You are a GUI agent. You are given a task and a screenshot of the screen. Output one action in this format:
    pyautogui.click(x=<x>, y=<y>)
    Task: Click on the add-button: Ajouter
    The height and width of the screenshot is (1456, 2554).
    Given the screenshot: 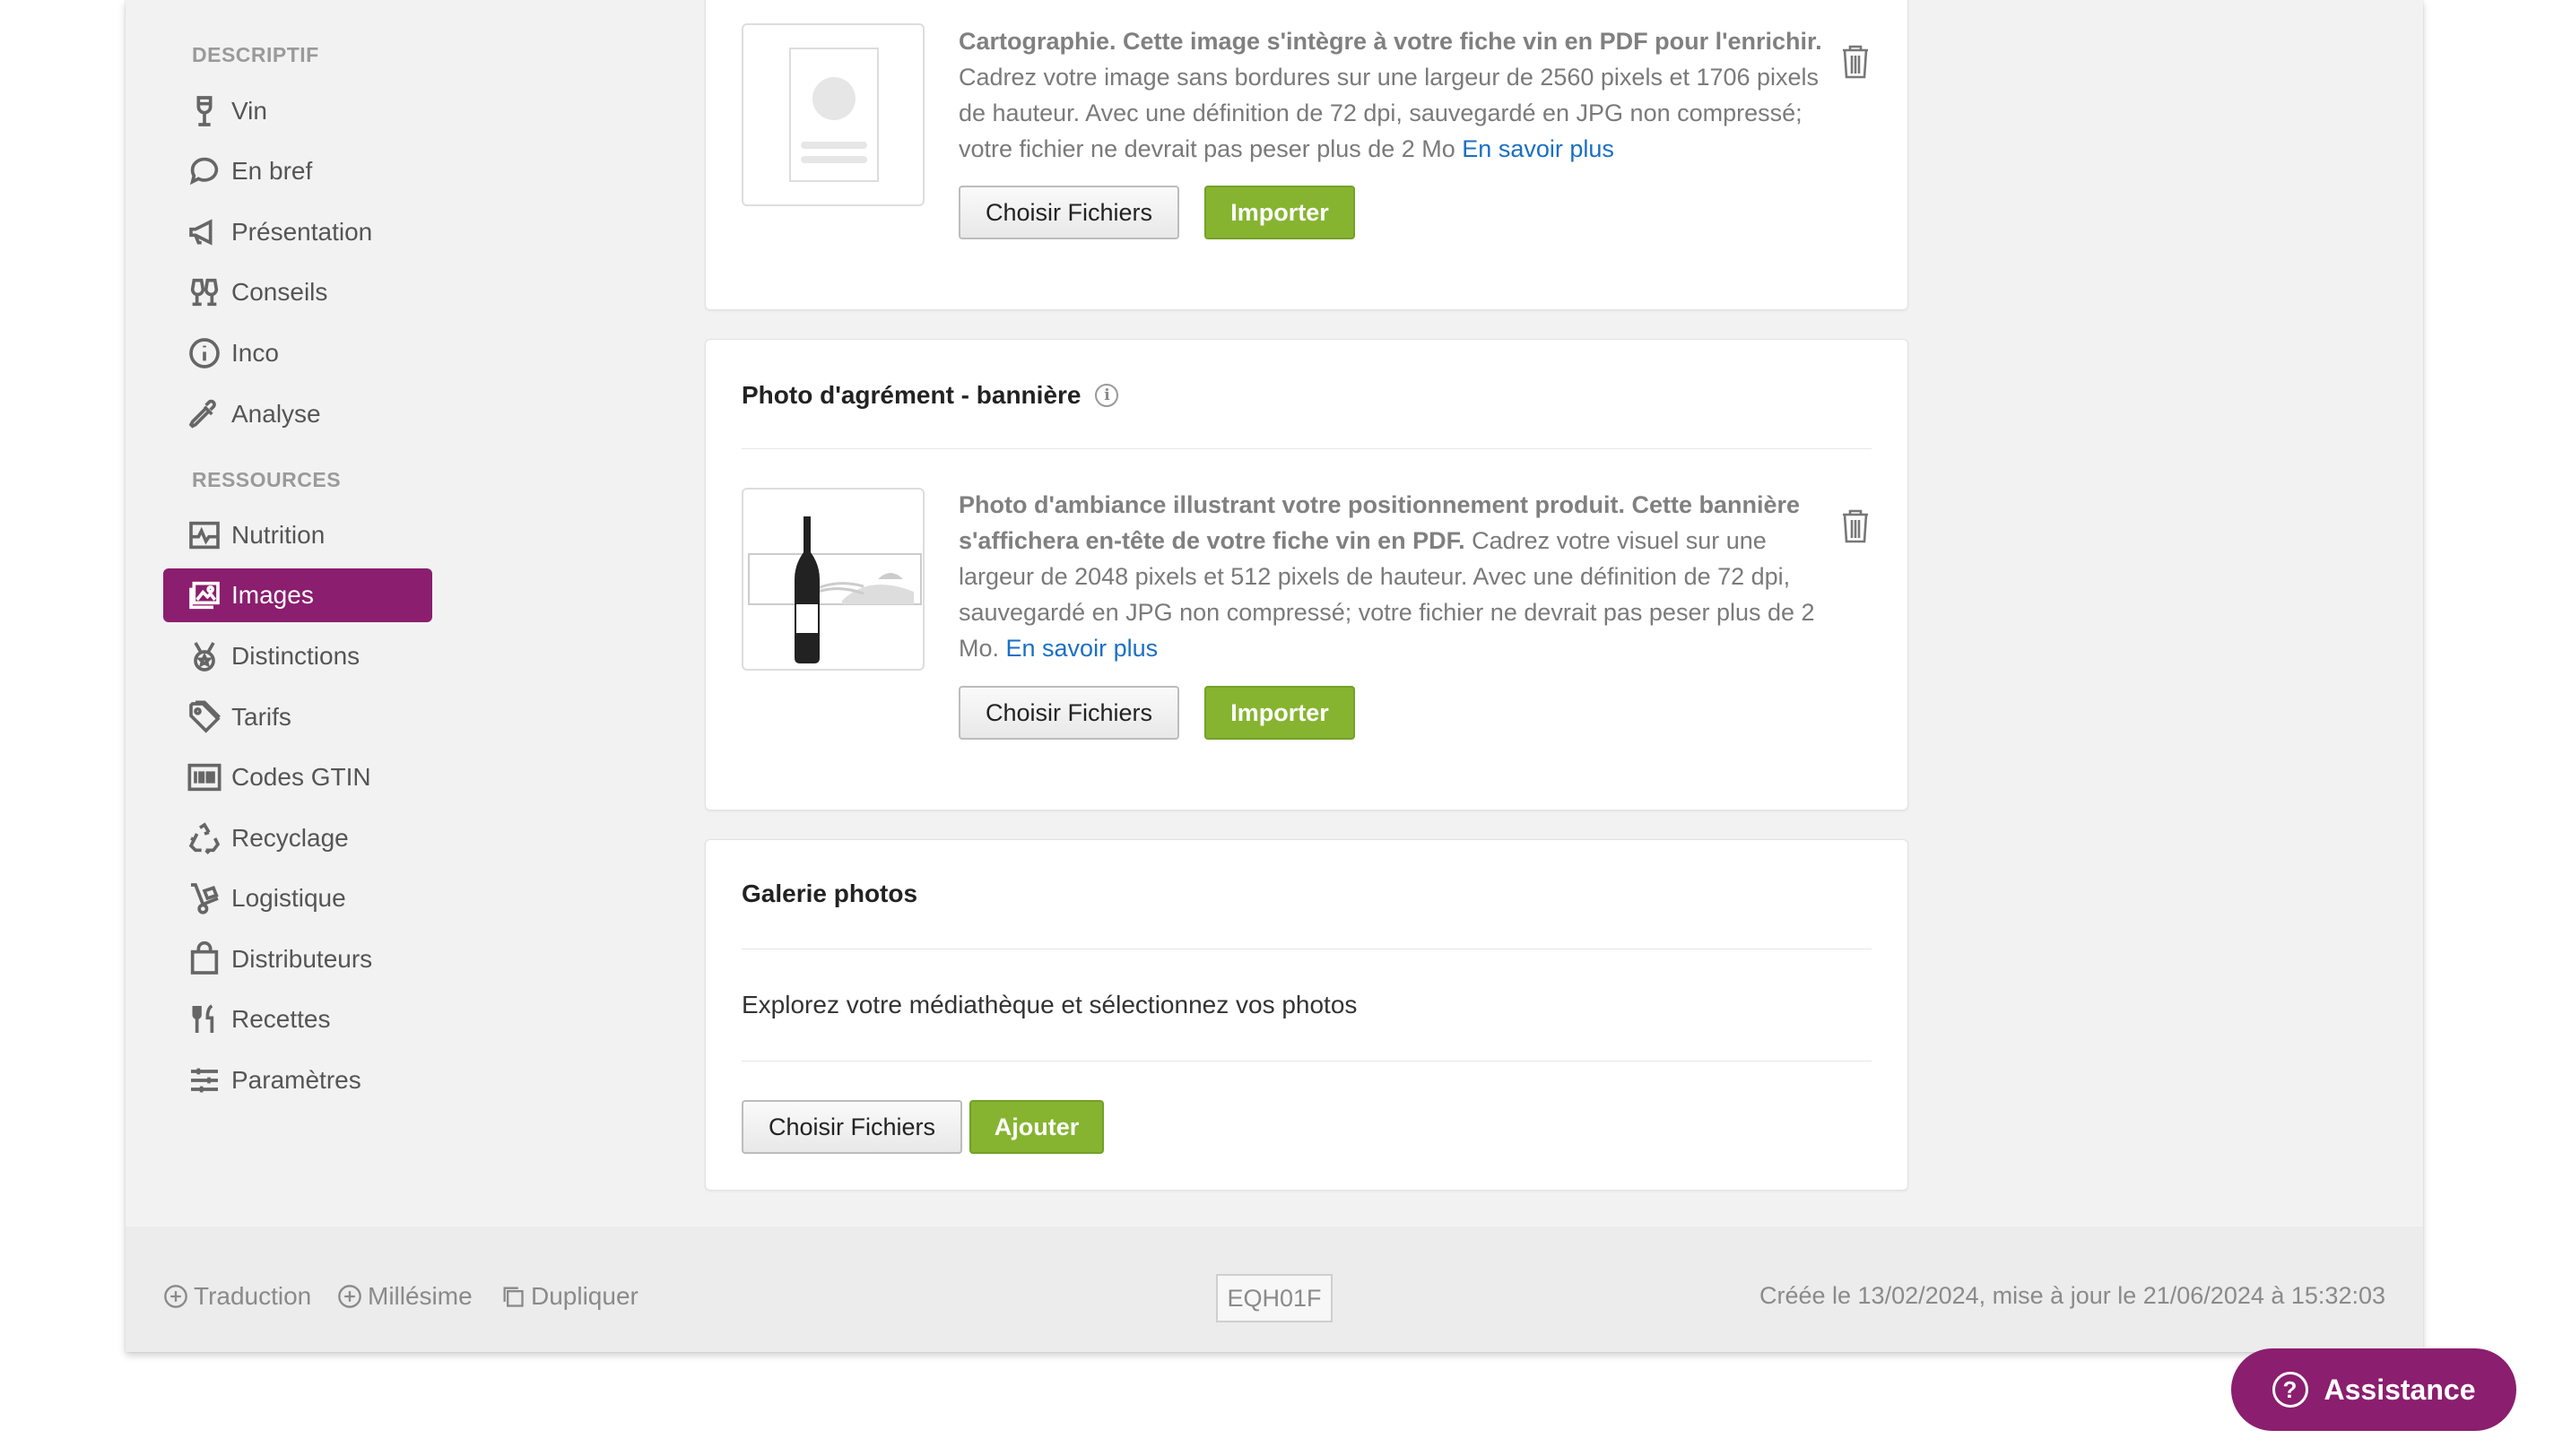 What is the action you would take?
    pyautogui.click(x=1036, y=1127)
    